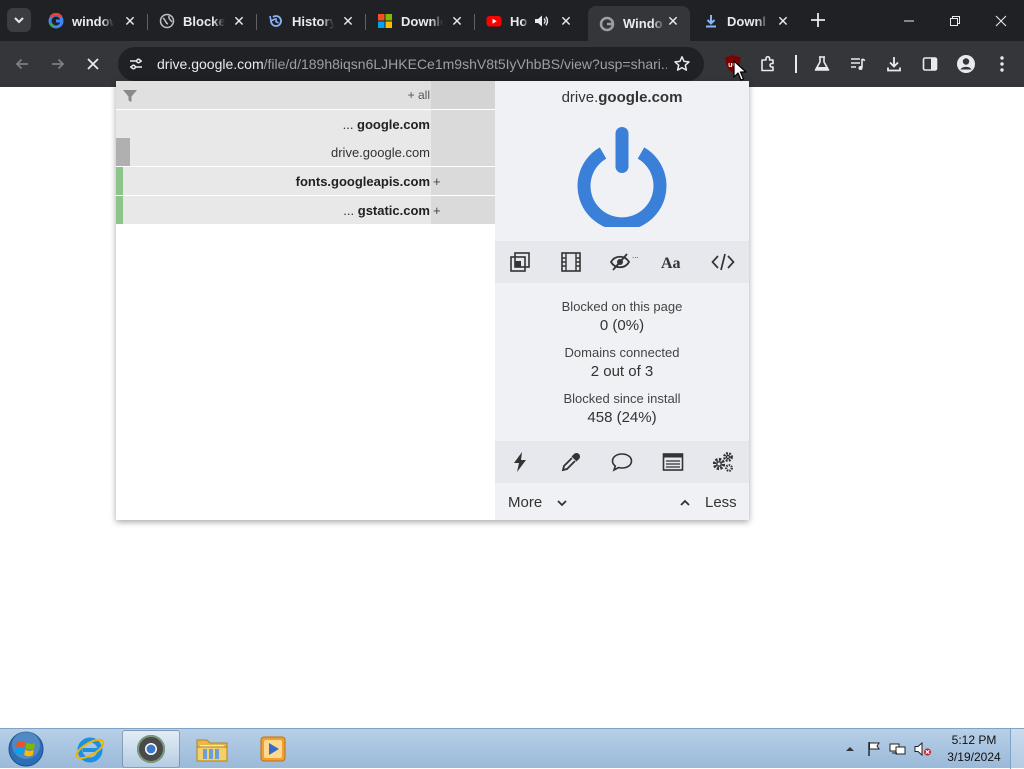 The image size is (1024, 769). What do you see at coordinates (768, 64) in the screenshot?
I see `extensions-button` at bounding box center [768, 64].